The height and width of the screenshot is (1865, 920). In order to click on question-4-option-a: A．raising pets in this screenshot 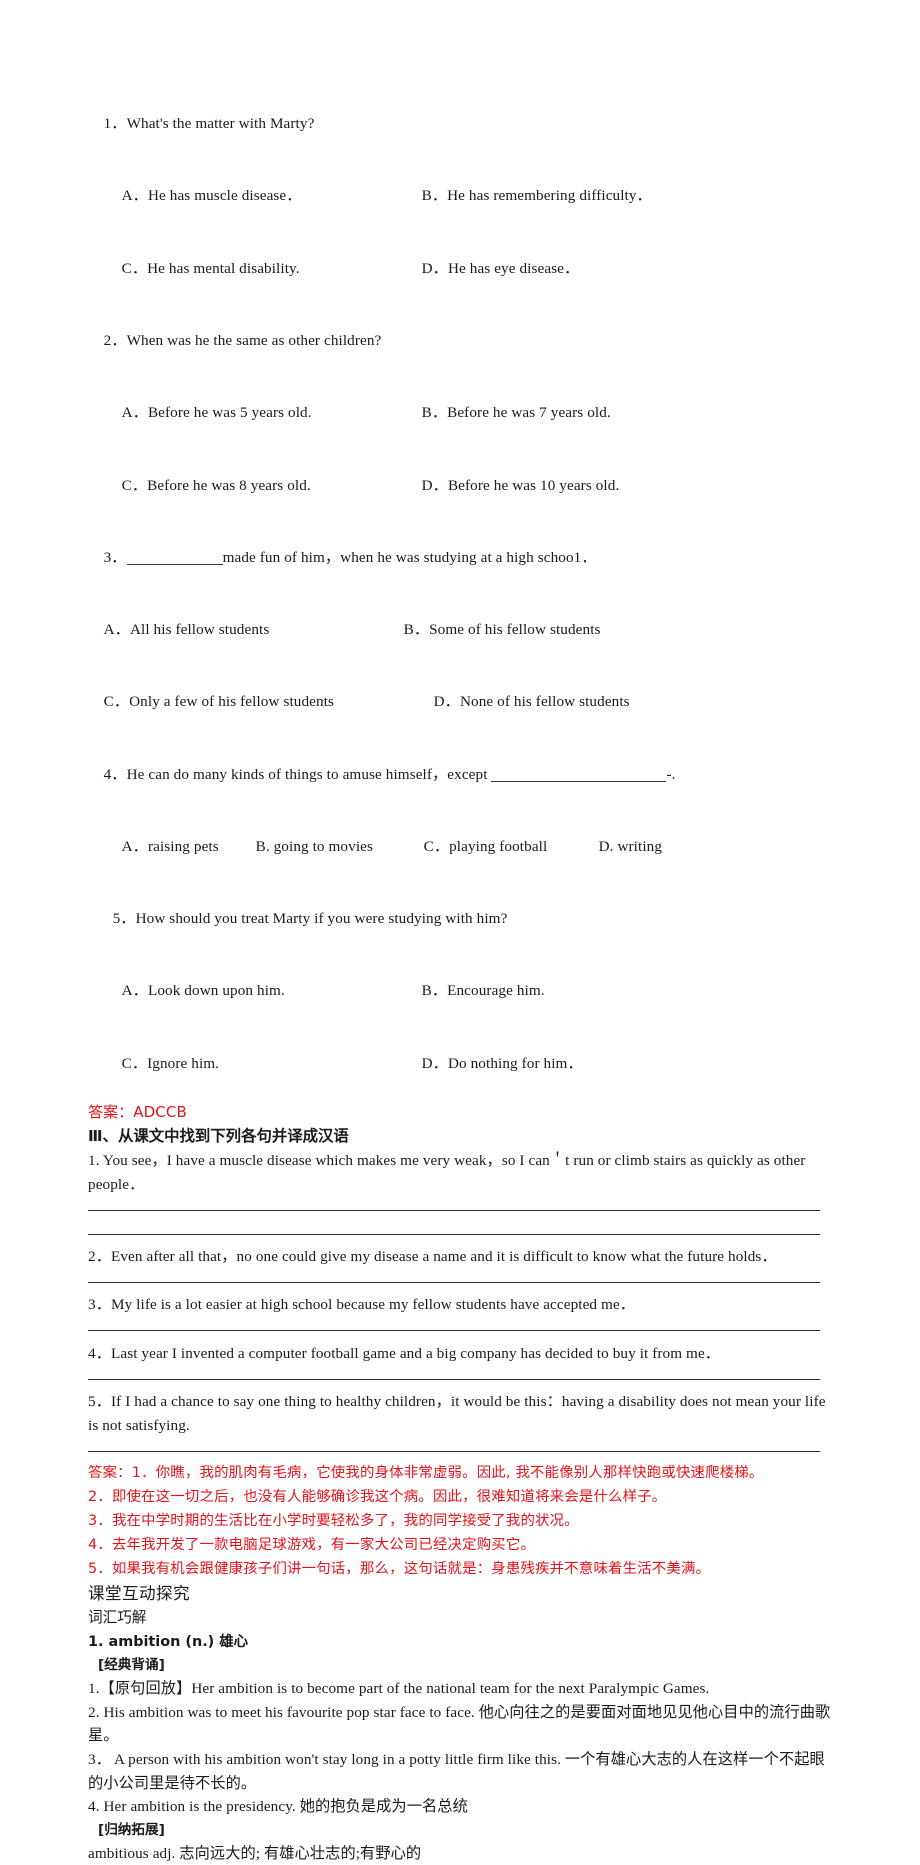, I will do `click(189, 847)`.